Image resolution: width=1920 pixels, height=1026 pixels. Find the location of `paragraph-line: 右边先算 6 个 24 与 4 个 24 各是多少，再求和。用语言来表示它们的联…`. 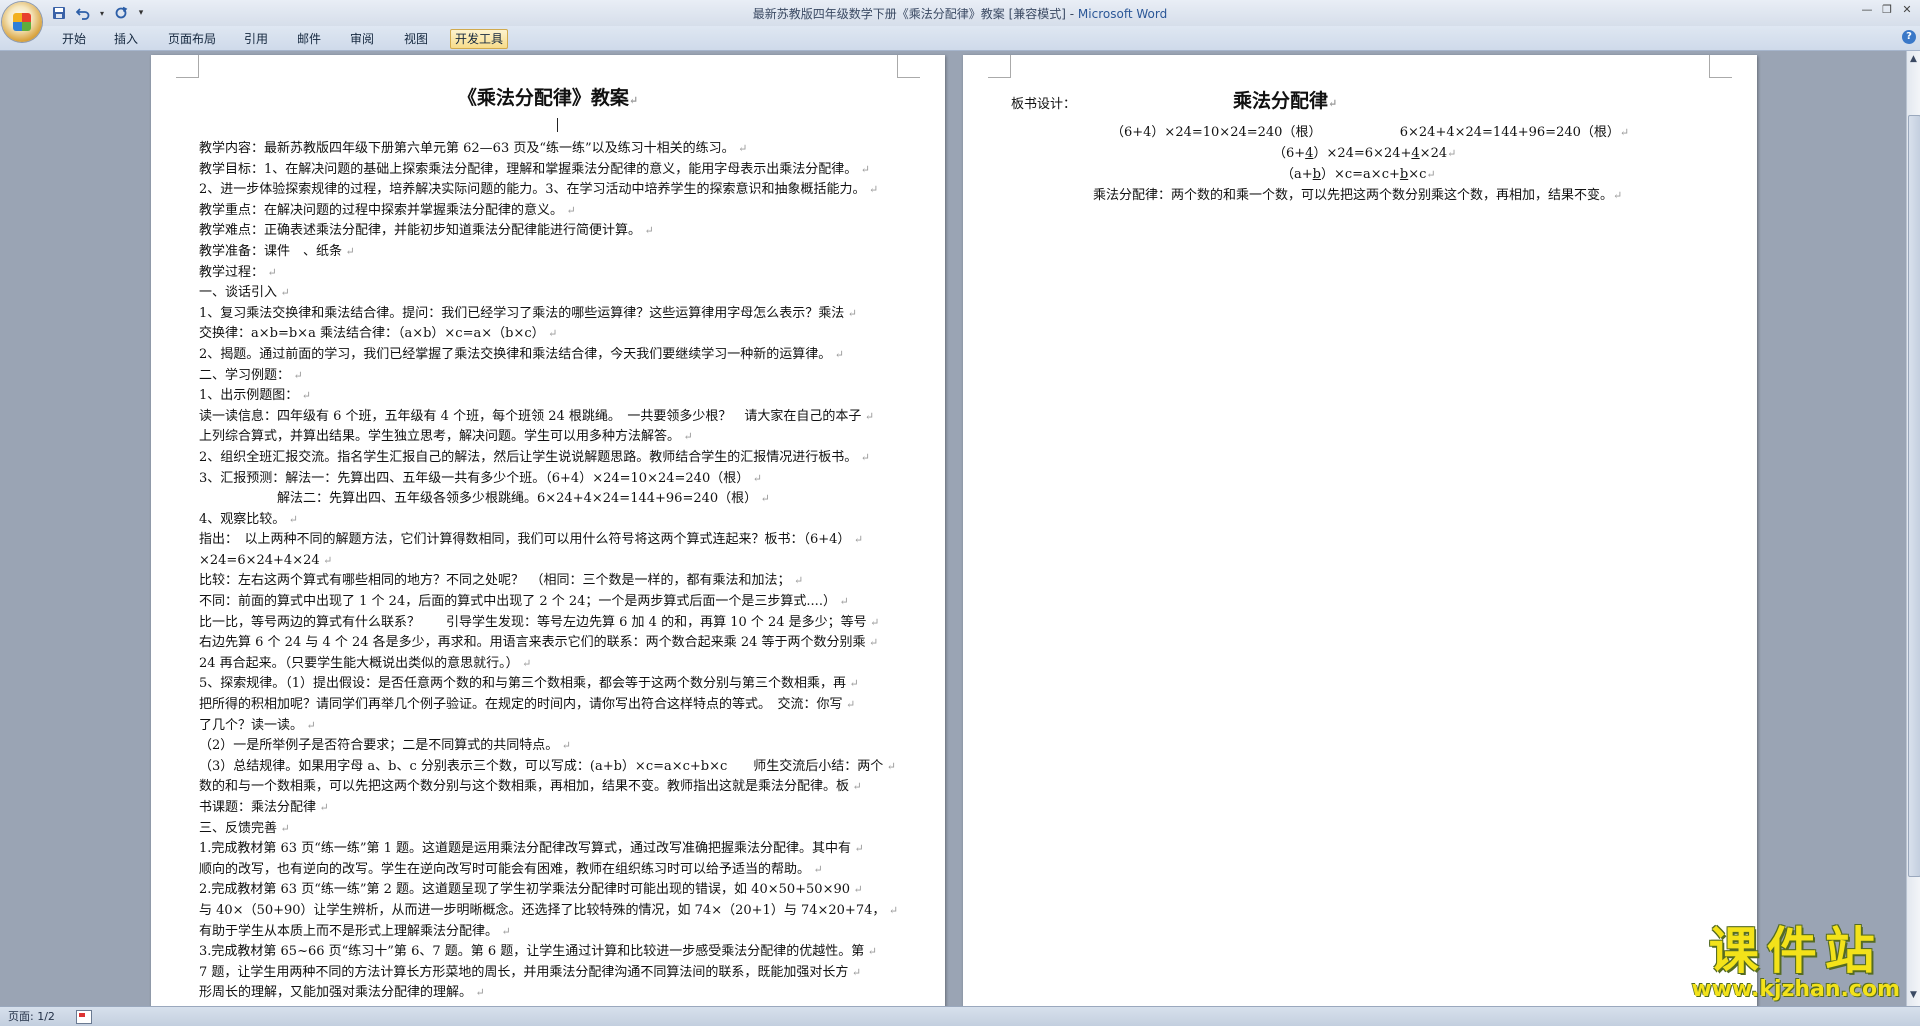

paragraph-line: 右边先算 6 个 24 与 4 个 24 各是多少，再求和。用语言来表示它们的联… is located at coordinates (539, 643).